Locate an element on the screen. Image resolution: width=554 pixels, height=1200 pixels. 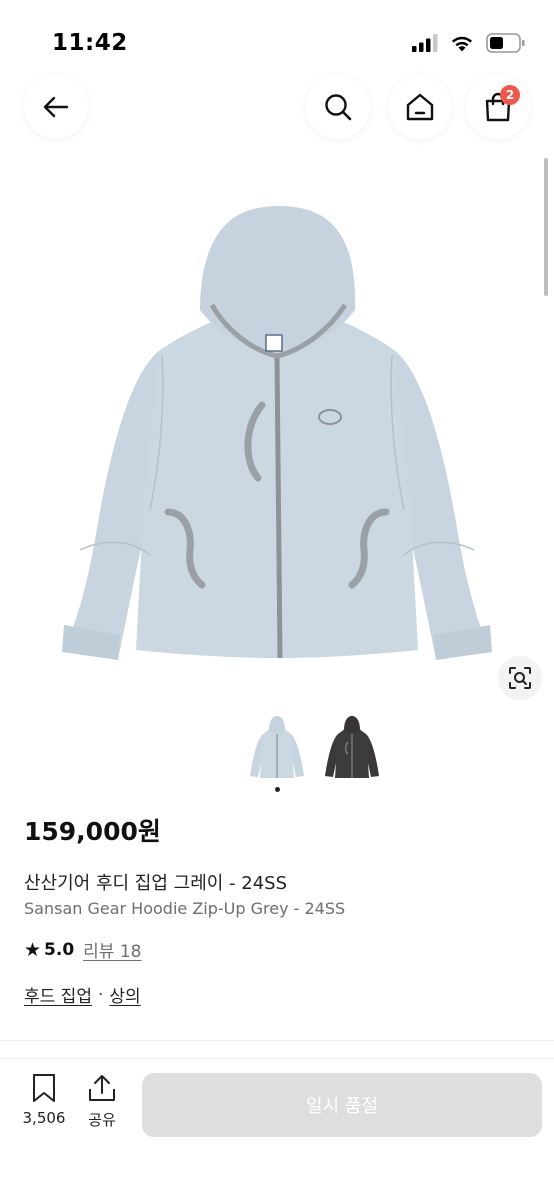
divider is located at coordinates (277, 1040).